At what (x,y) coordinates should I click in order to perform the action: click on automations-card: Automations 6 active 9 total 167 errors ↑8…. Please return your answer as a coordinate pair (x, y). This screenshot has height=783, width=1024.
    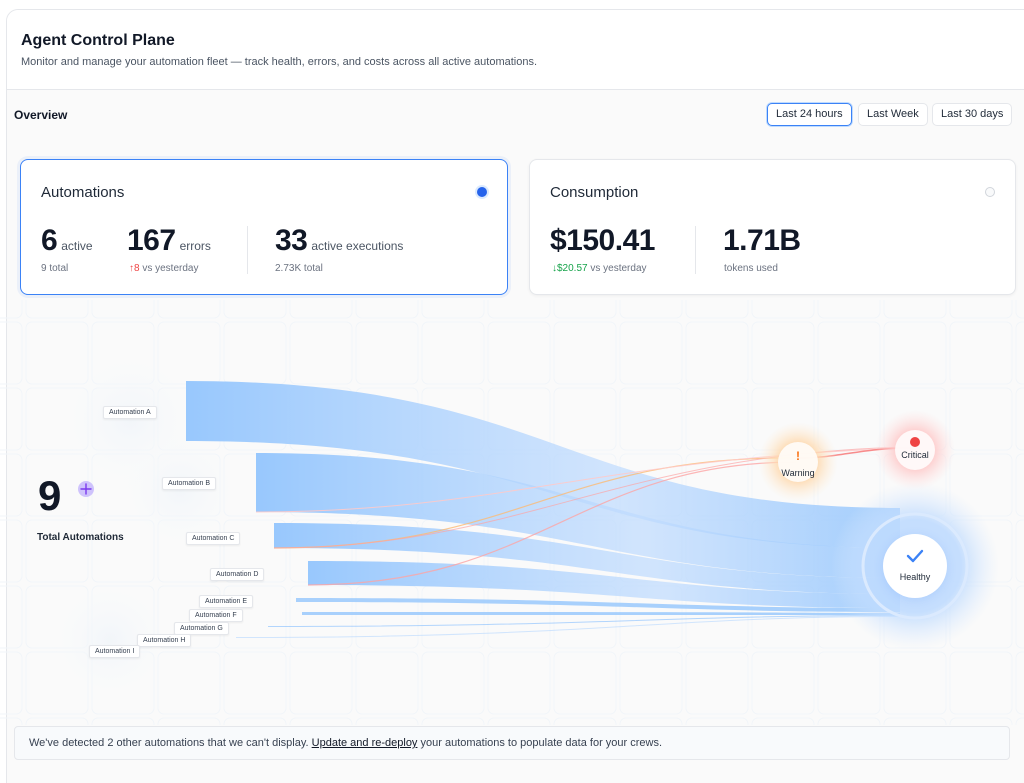
    Looking at the image, I should click on (264, 227).